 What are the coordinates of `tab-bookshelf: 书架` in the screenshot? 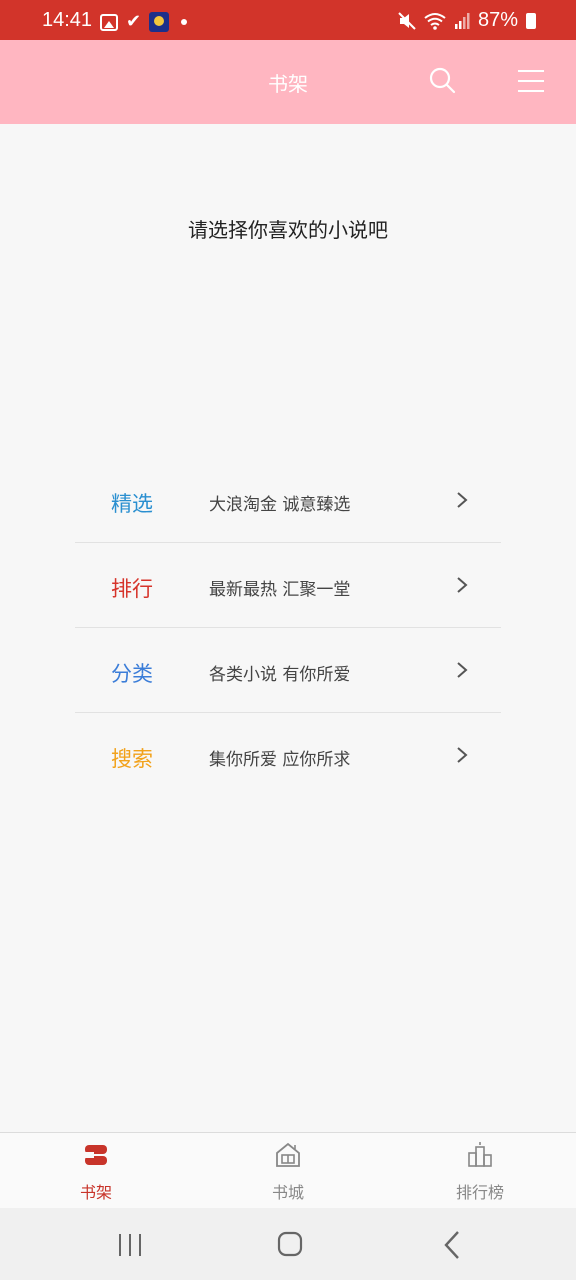 It's located at (96, 1171).